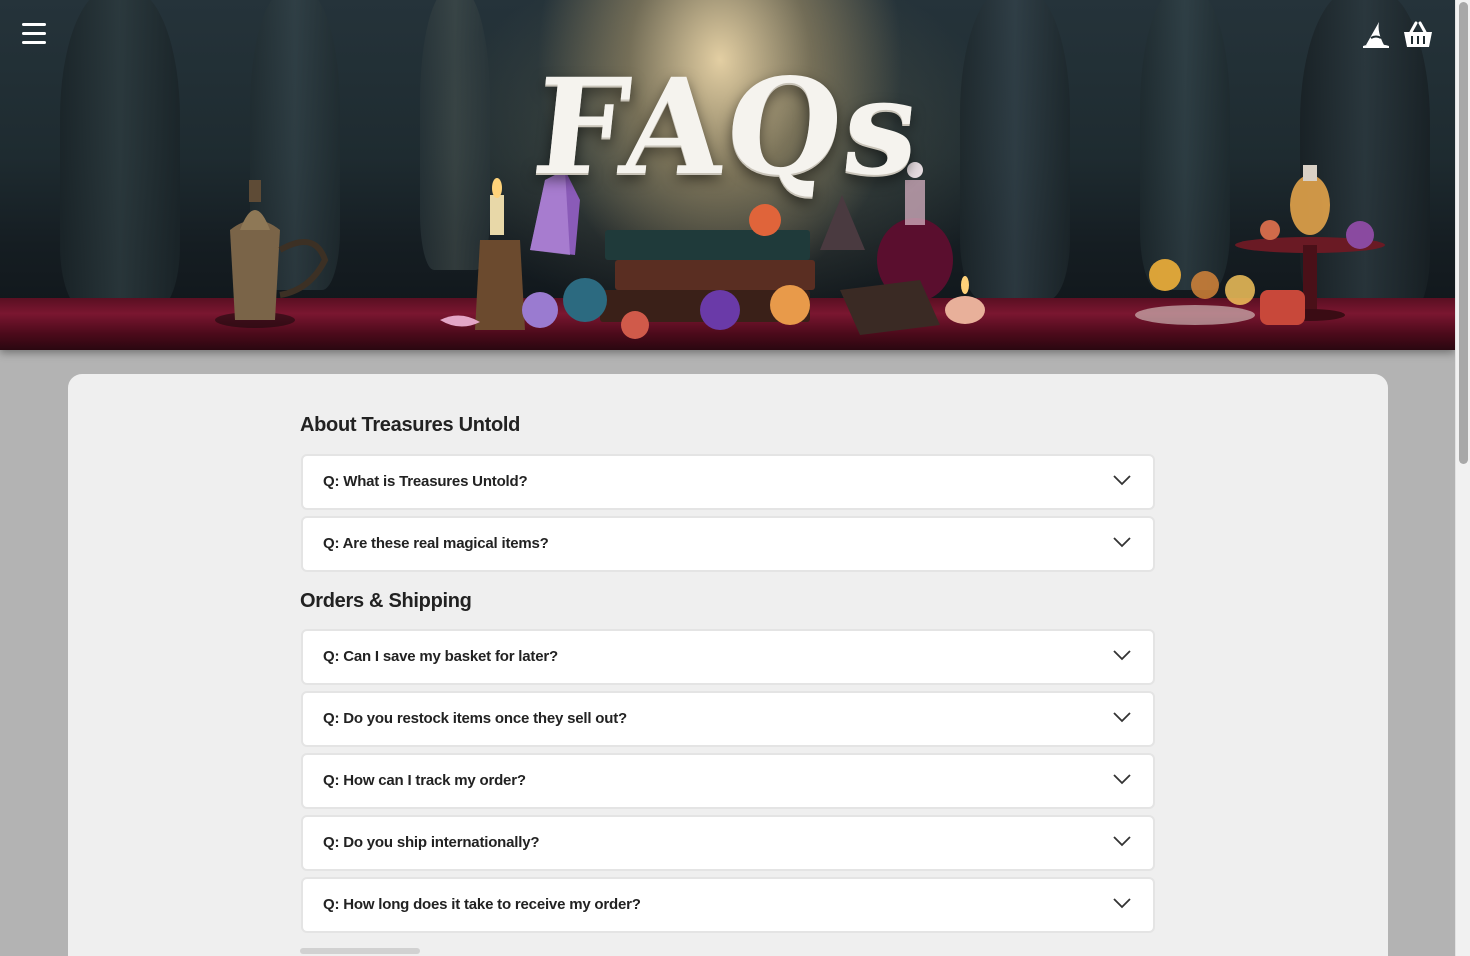  I want to click on faq-question-international: Q: Do you ship internationally?, so click(728, 843).